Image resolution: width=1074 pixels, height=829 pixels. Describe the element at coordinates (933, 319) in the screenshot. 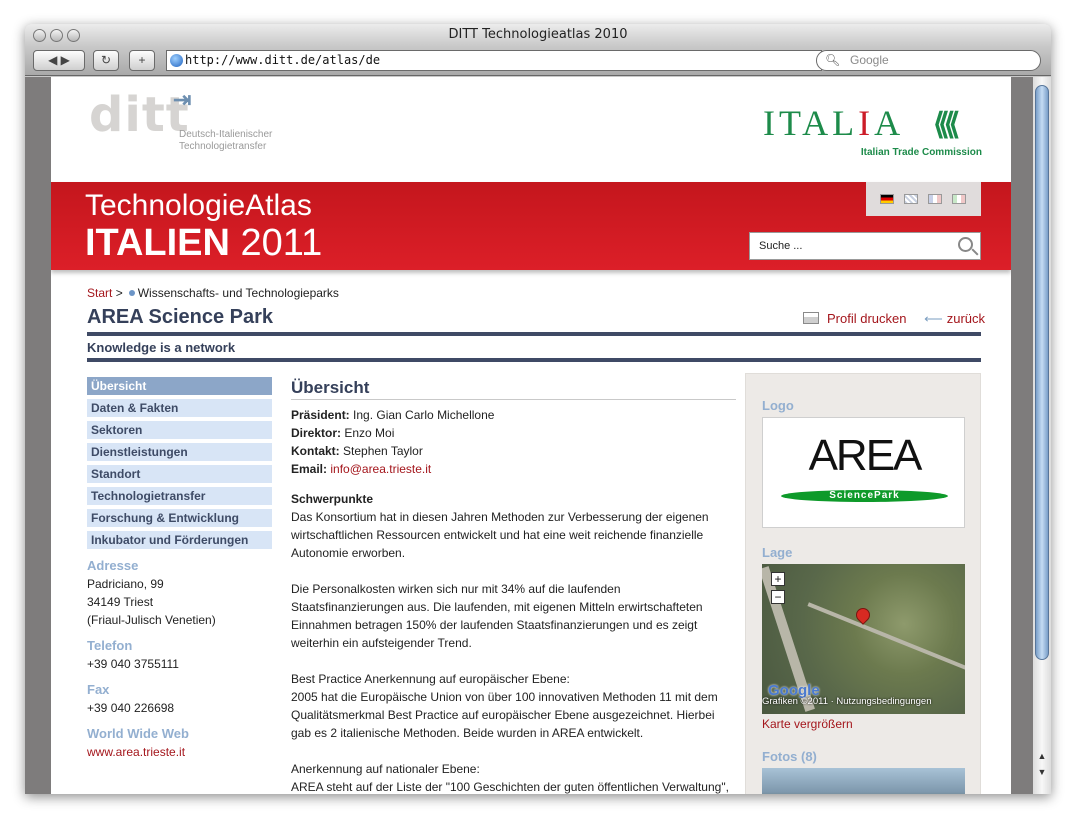

I see `back-arrow-icon: ⟵` at that location.